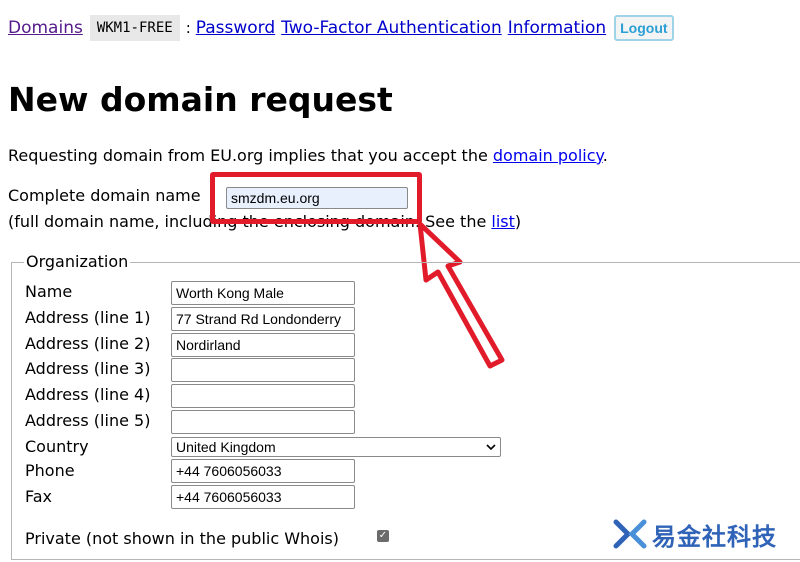 Image resolution: width=800 pixels, height=562 pixels. Describe the element at coordinates (182, 538) in the screenshot. I see `private-label: Private (not shown in the public Whois)` at that location.